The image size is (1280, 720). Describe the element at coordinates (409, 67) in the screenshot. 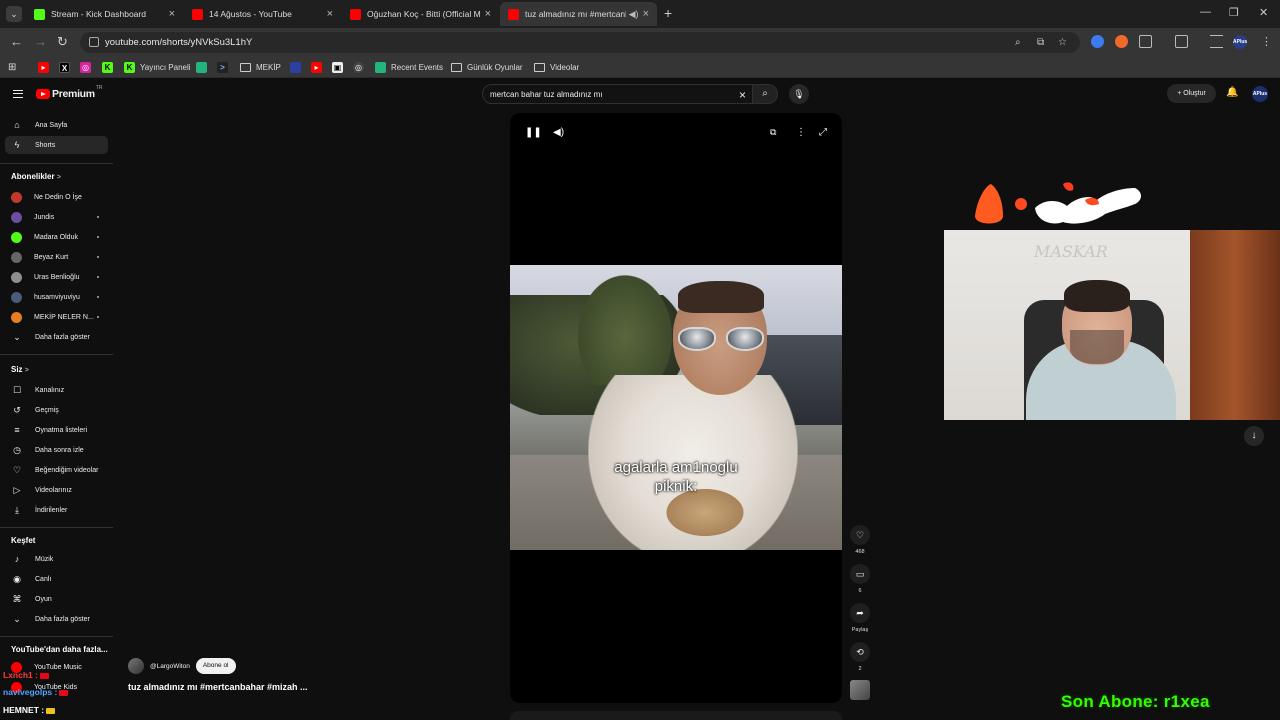

I see `bookmark-recent-events: Recent Events` at that location.